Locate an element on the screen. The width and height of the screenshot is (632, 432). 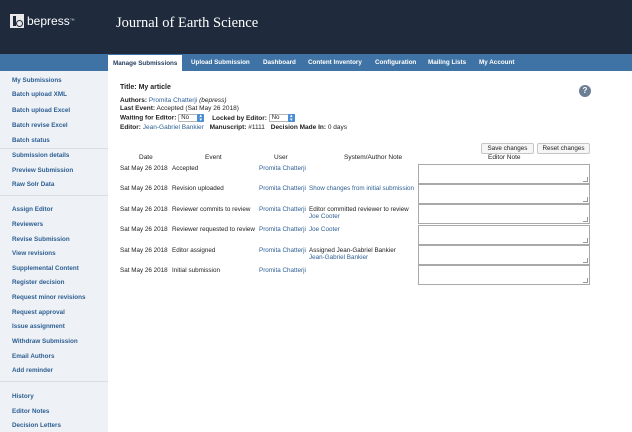
locked-select: No ▴ ▾ is located at coordinates (281, 118).